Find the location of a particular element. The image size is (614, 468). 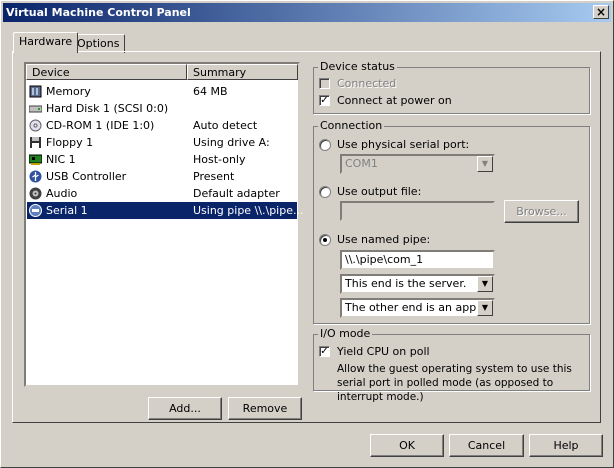

device-row-usb: USB Controller Present is located at coordinates (162, 176).